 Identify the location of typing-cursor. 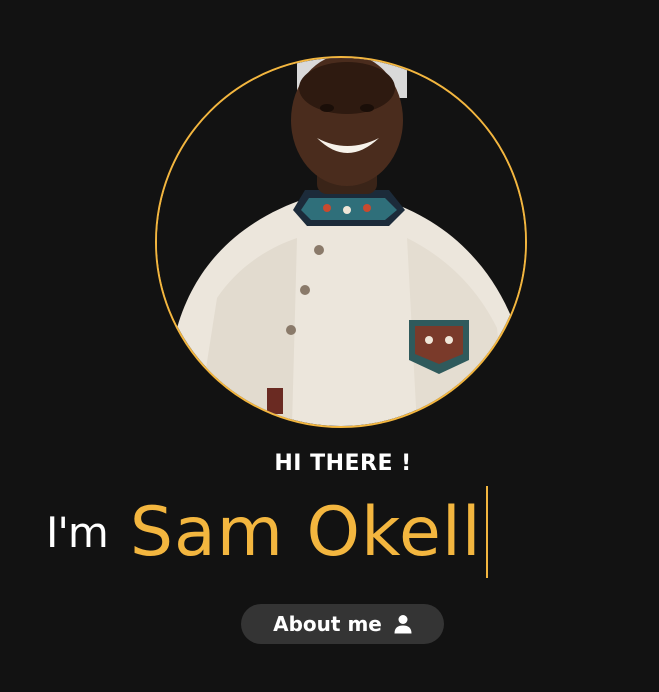
(486, 532).